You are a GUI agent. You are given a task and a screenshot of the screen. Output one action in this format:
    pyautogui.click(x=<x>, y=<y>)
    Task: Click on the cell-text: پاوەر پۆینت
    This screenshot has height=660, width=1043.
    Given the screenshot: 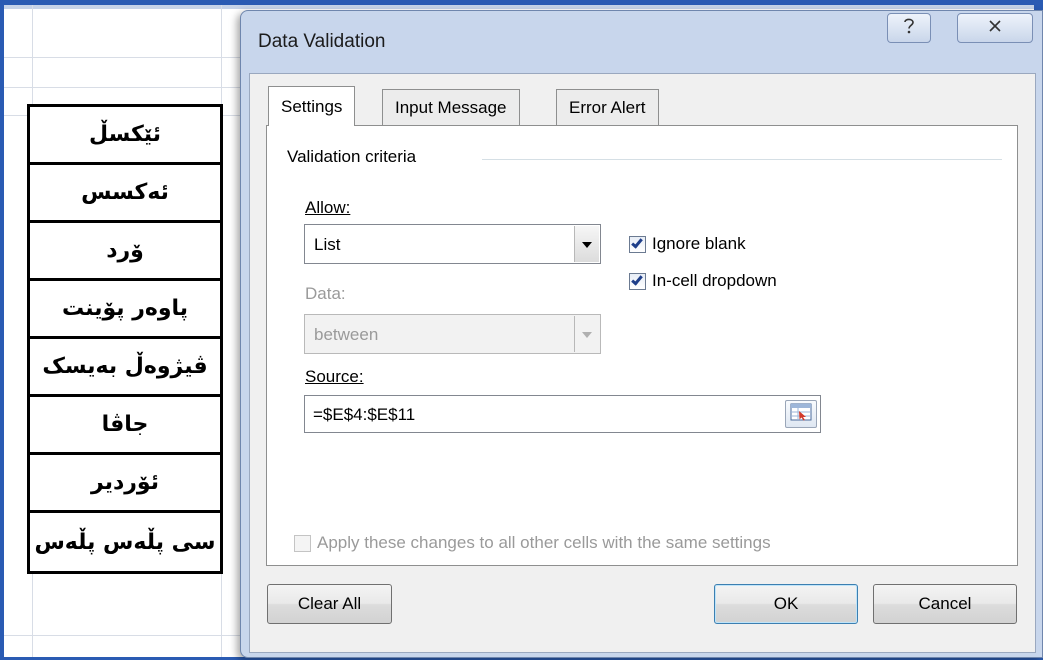 What is the action you would take?
    pyautogui.click(x=125, y=308)
    